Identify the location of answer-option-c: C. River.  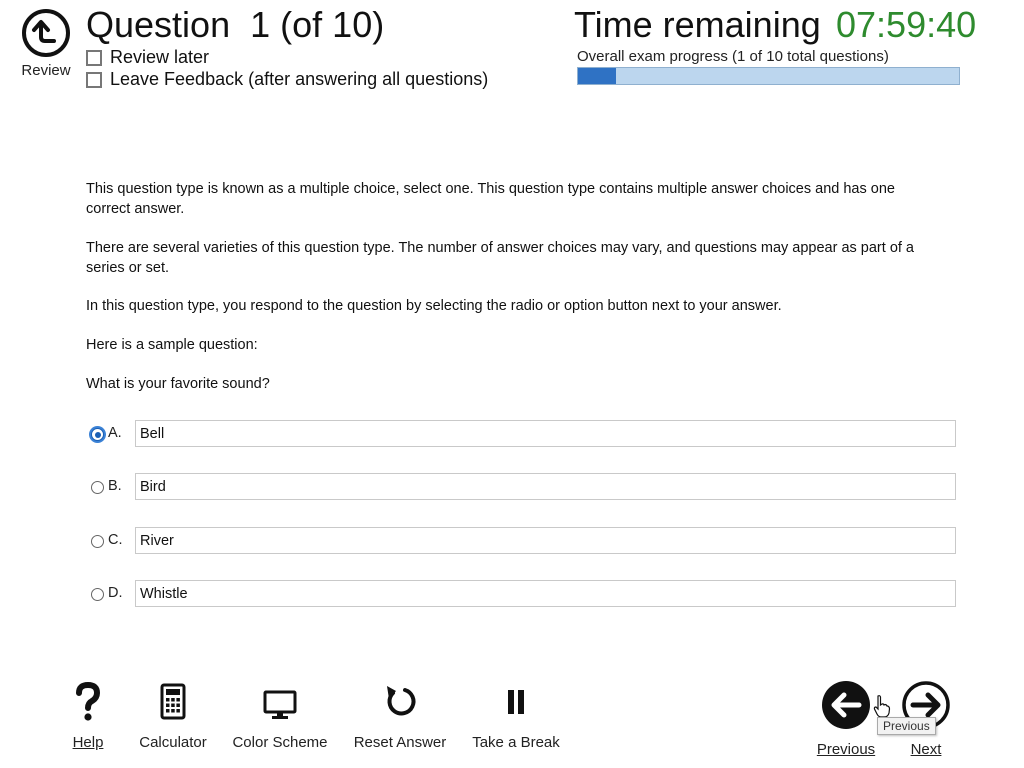
(523, 542).